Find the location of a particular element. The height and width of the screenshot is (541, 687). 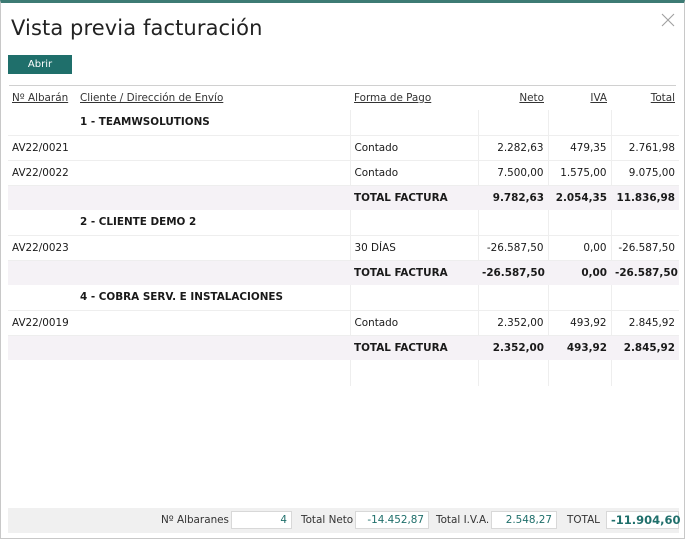

cell-albaran: AV22/0021 is located at coordinates (42, 148).